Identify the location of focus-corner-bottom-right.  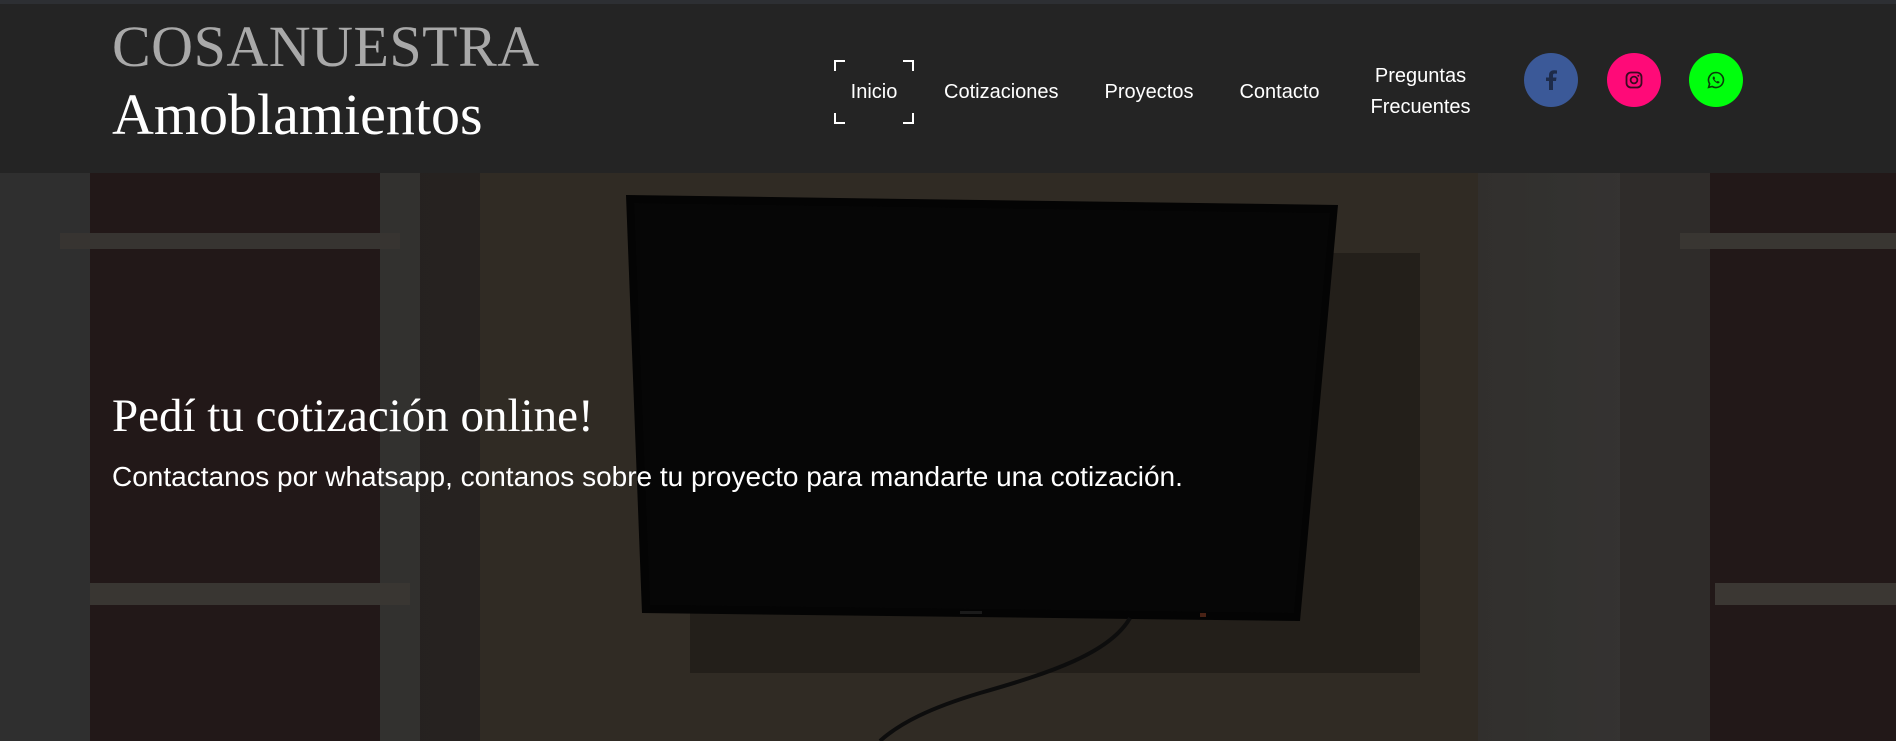
(908, 118).